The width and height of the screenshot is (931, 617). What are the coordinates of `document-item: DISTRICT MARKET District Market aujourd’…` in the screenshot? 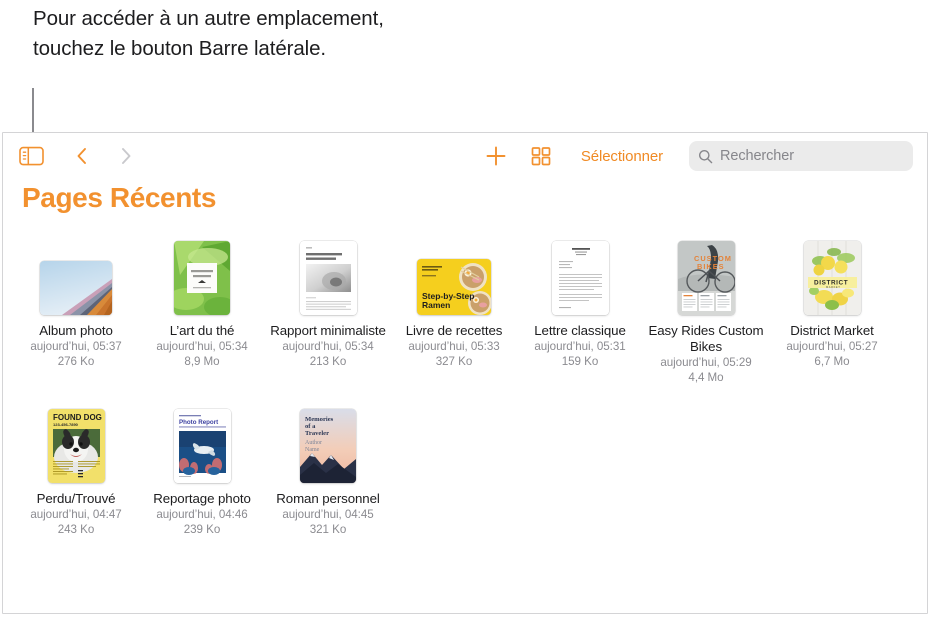 It's located at (832, 299).